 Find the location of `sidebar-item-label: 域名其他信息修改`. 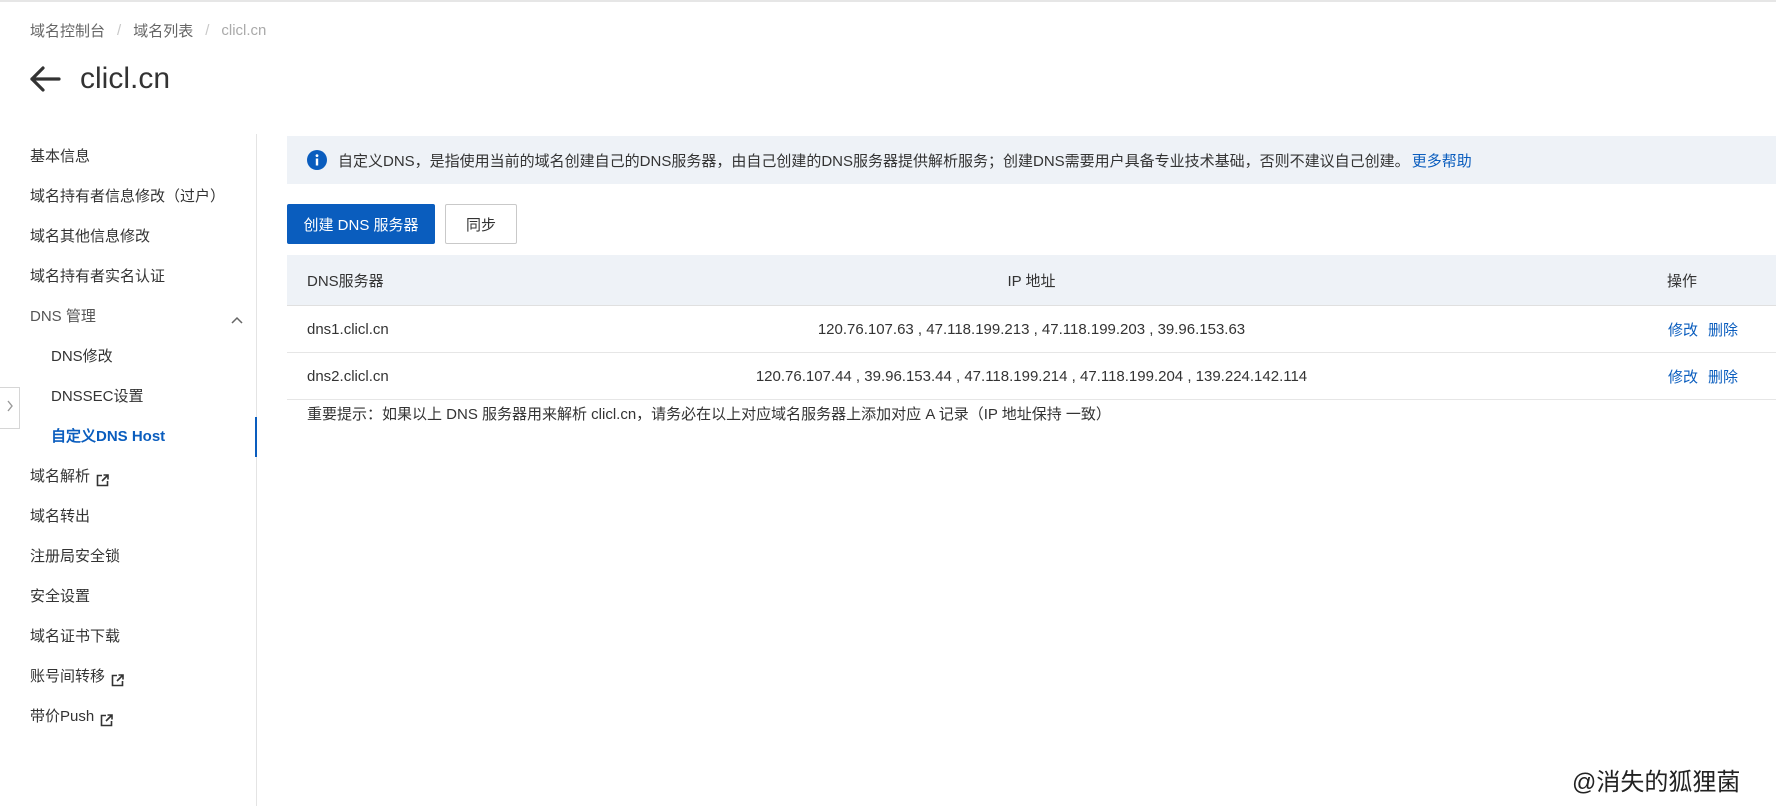

sidebar-item-label: 域名其他信息修改 is located at coordinates (90, 236).